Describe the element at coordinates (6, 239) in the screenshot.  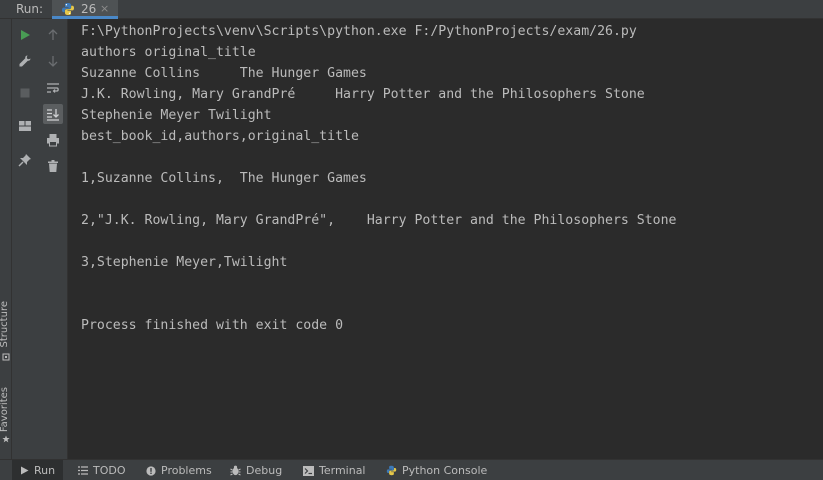
I see `side-tool-strip: Structure Favorites` at that location.